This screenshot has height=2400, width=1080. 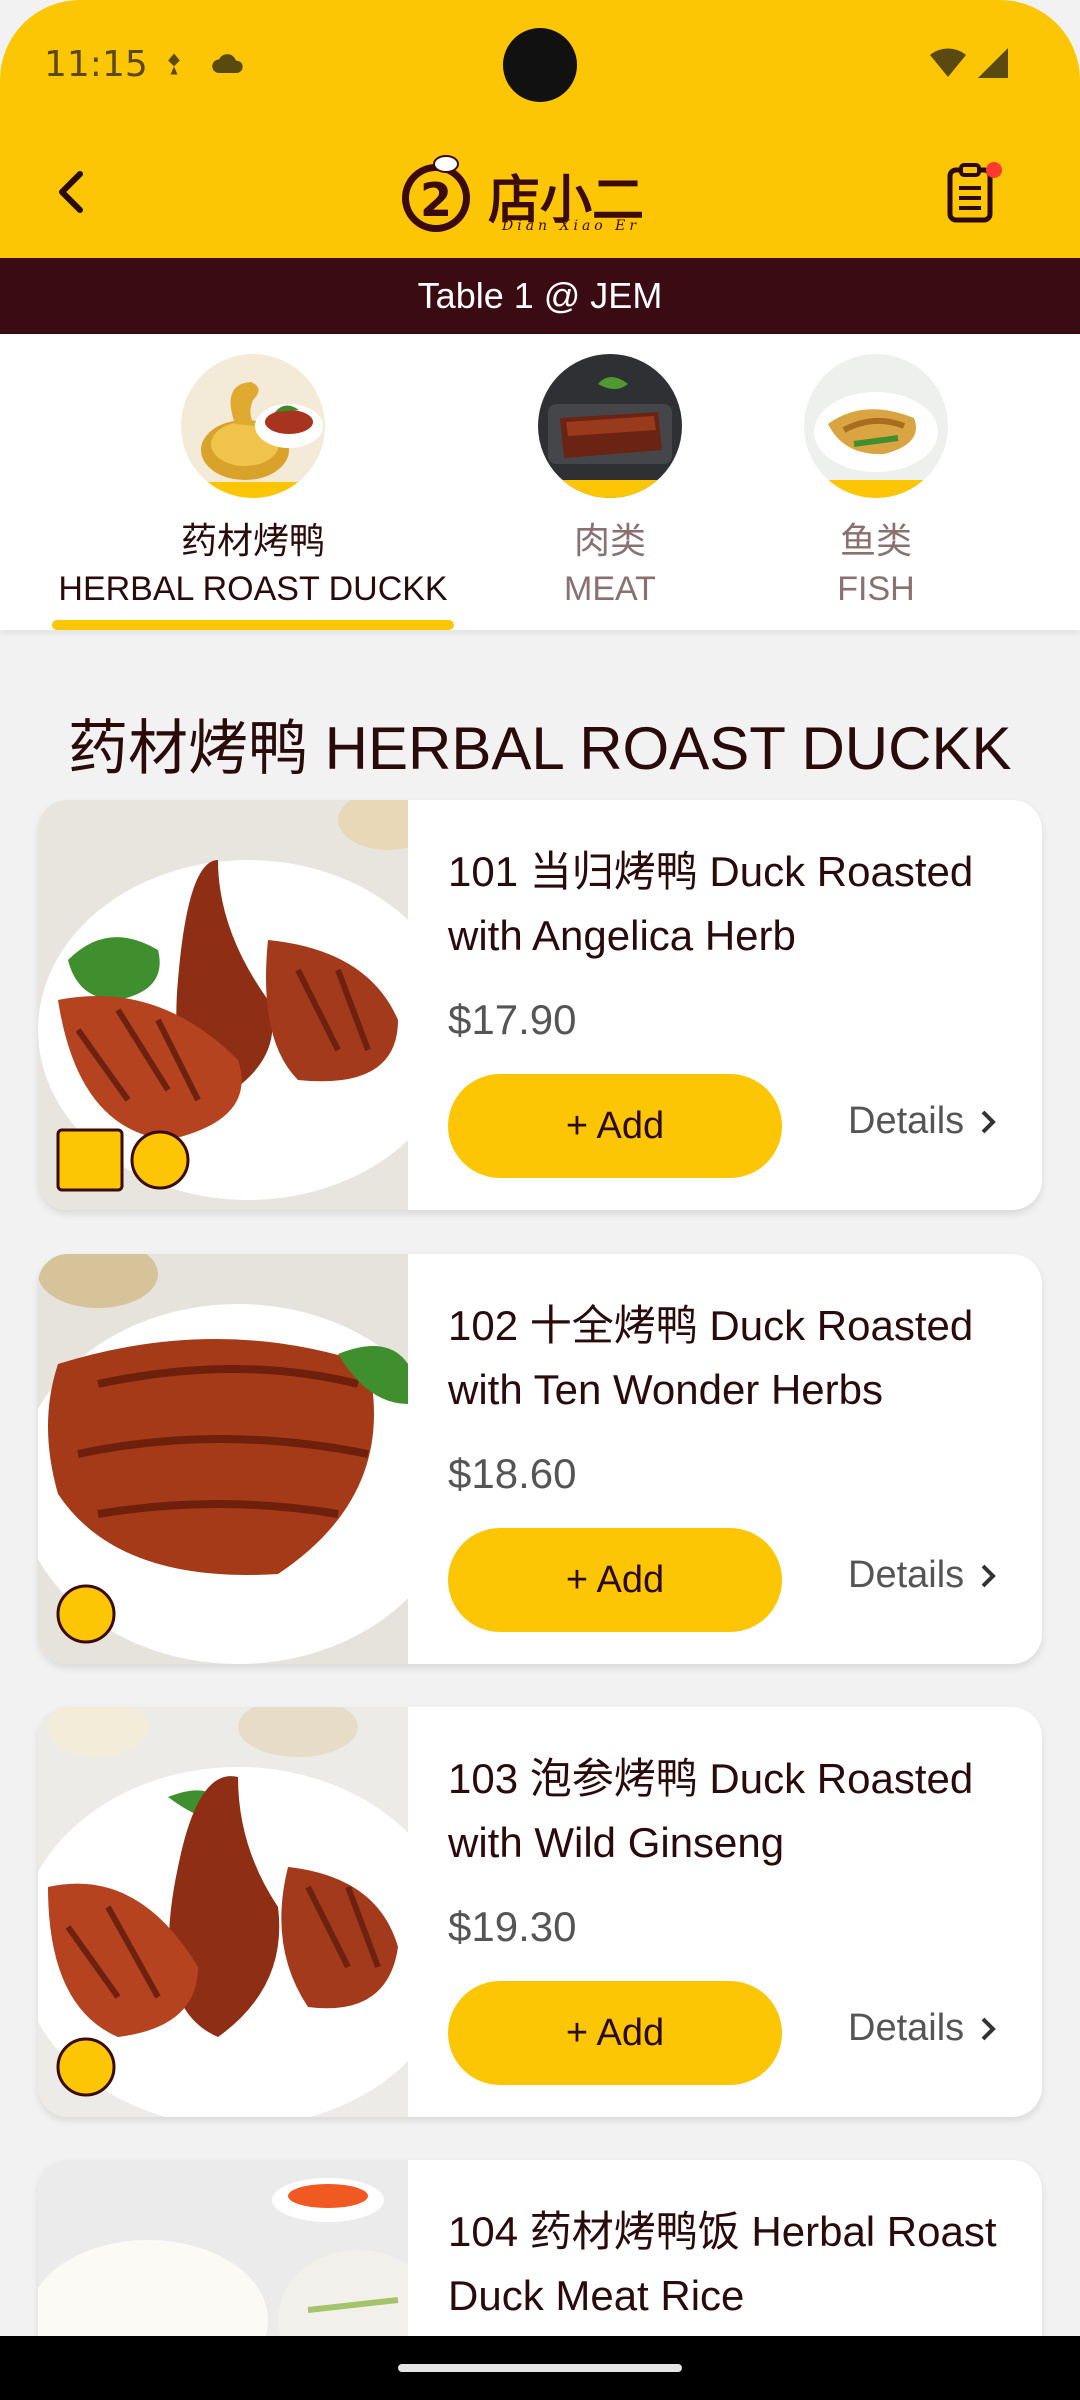 I want to click on system-icons, so click(x=969, y=63).